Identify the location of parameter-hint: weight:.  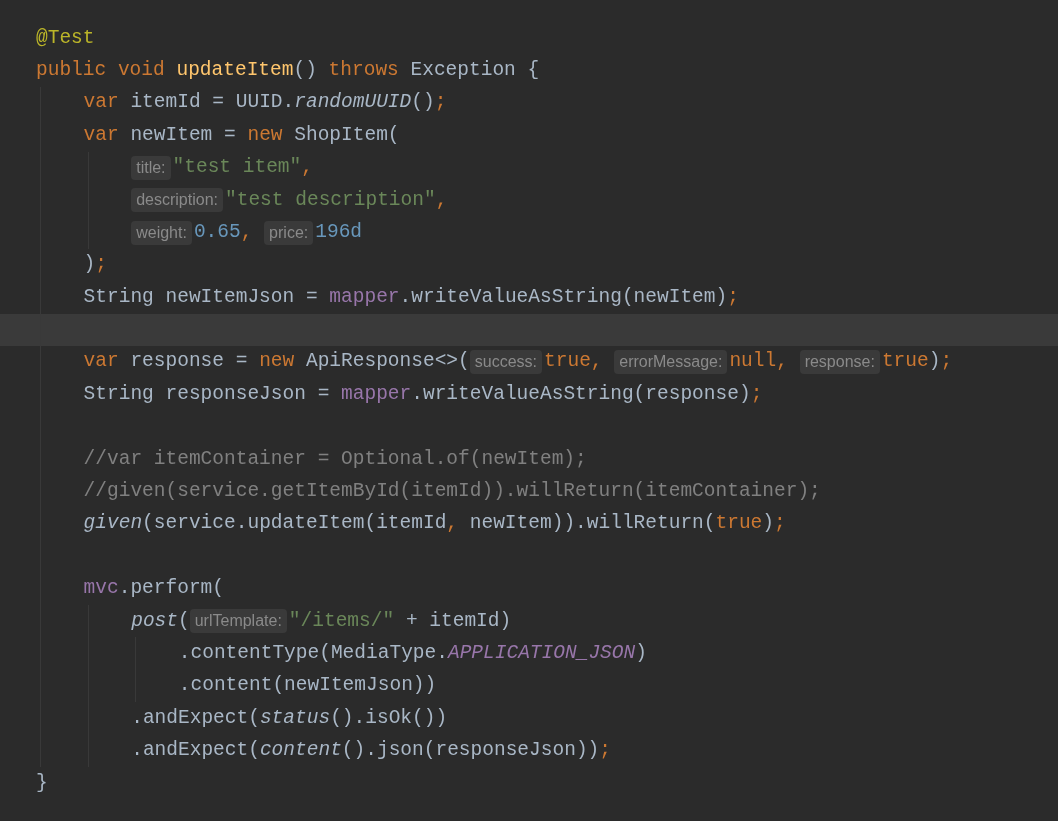
(161, 232).